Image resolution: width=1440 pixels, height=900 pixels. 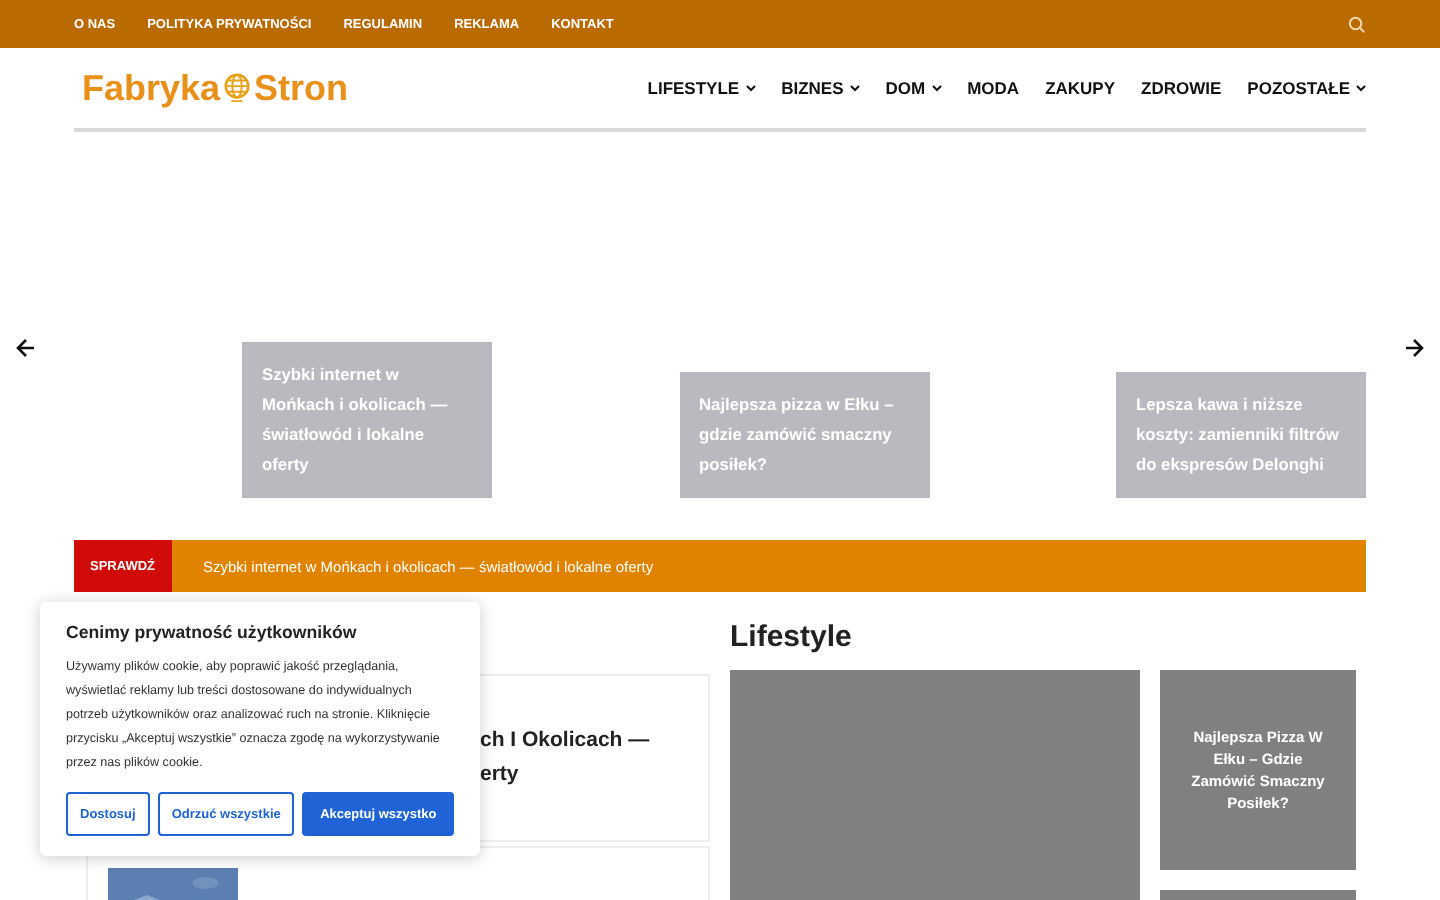 What do you see at coordinates (1181, 88) in the screenshot?
I see `nav-item: ZDROWIE` at bounding box center [1181, 88].